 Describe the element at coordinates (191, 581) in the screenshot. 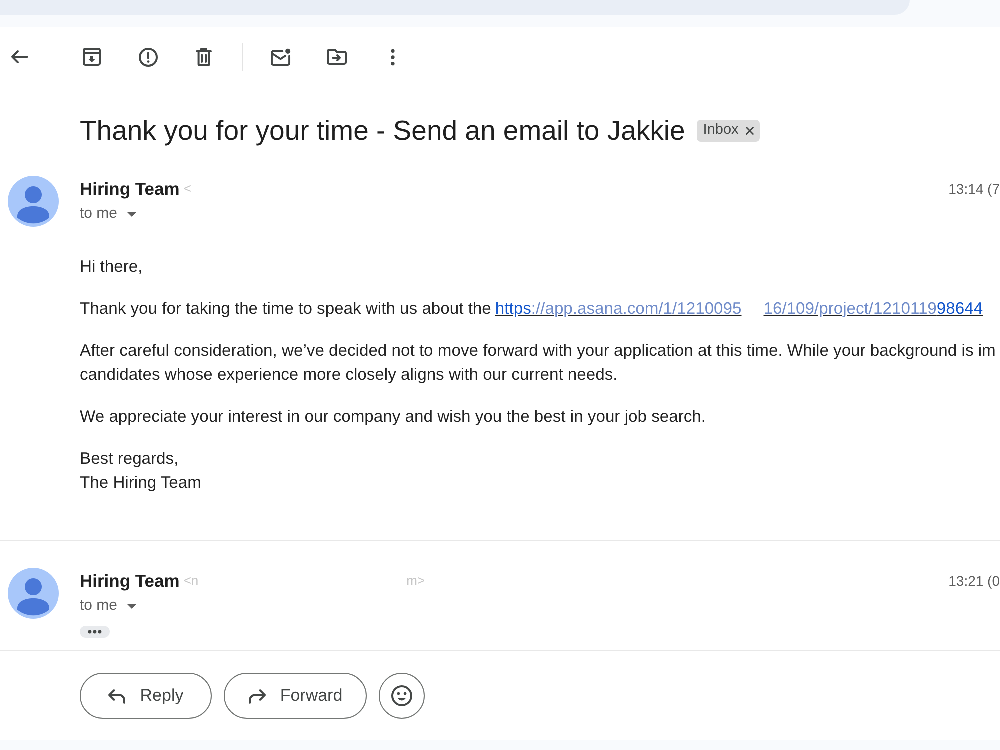

I see `sender-address: <n` at that location.